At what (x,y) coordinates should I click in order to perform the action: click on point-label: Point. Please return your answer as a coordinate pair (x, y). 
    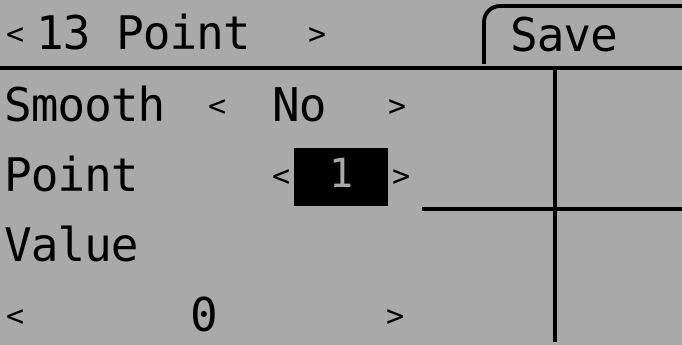
    Looking at the image, I should click on (71, 175).